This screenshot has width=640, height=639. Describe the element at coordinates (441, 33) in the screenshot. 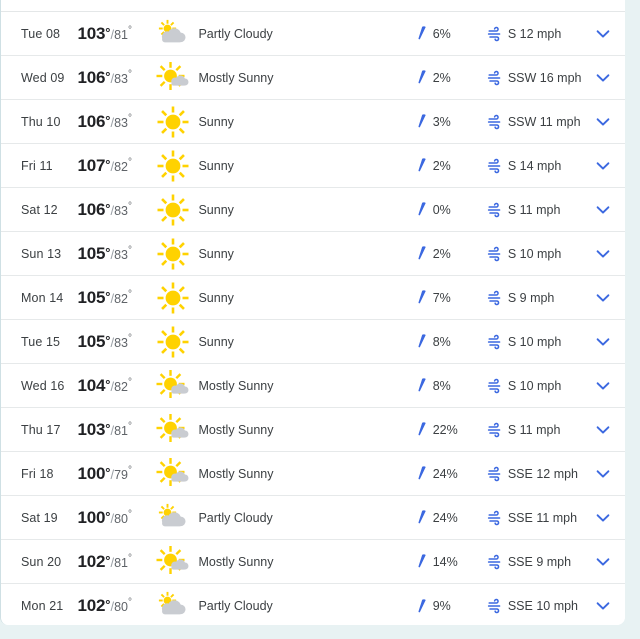

I see `precipitation-value: 6%` at that location.